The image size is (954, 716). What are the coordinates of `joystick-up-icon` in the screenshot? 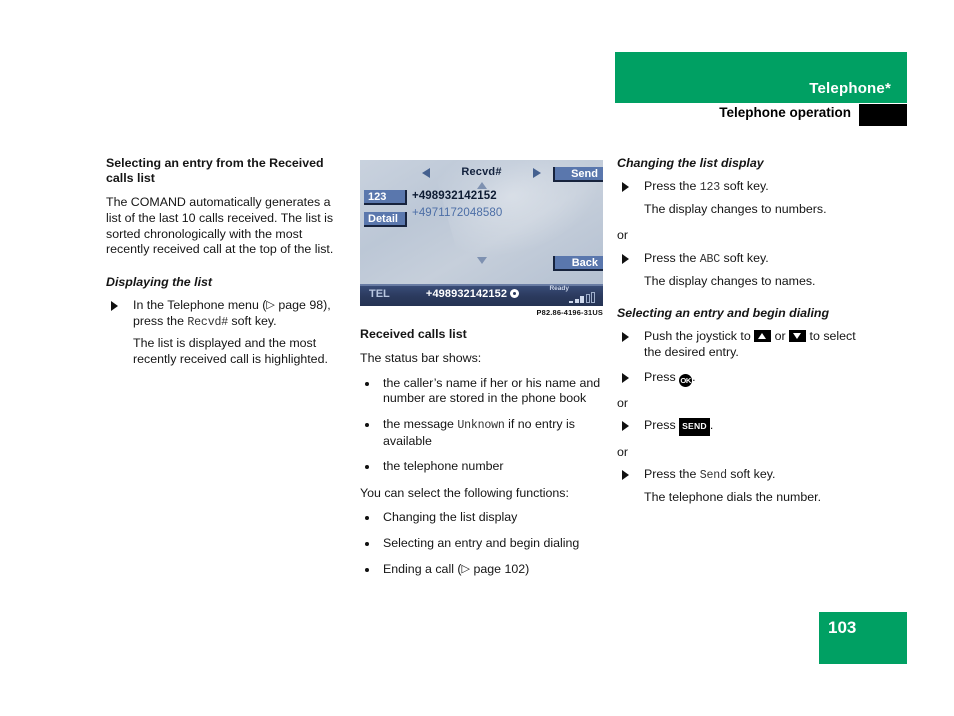 It's located at (763, 336).